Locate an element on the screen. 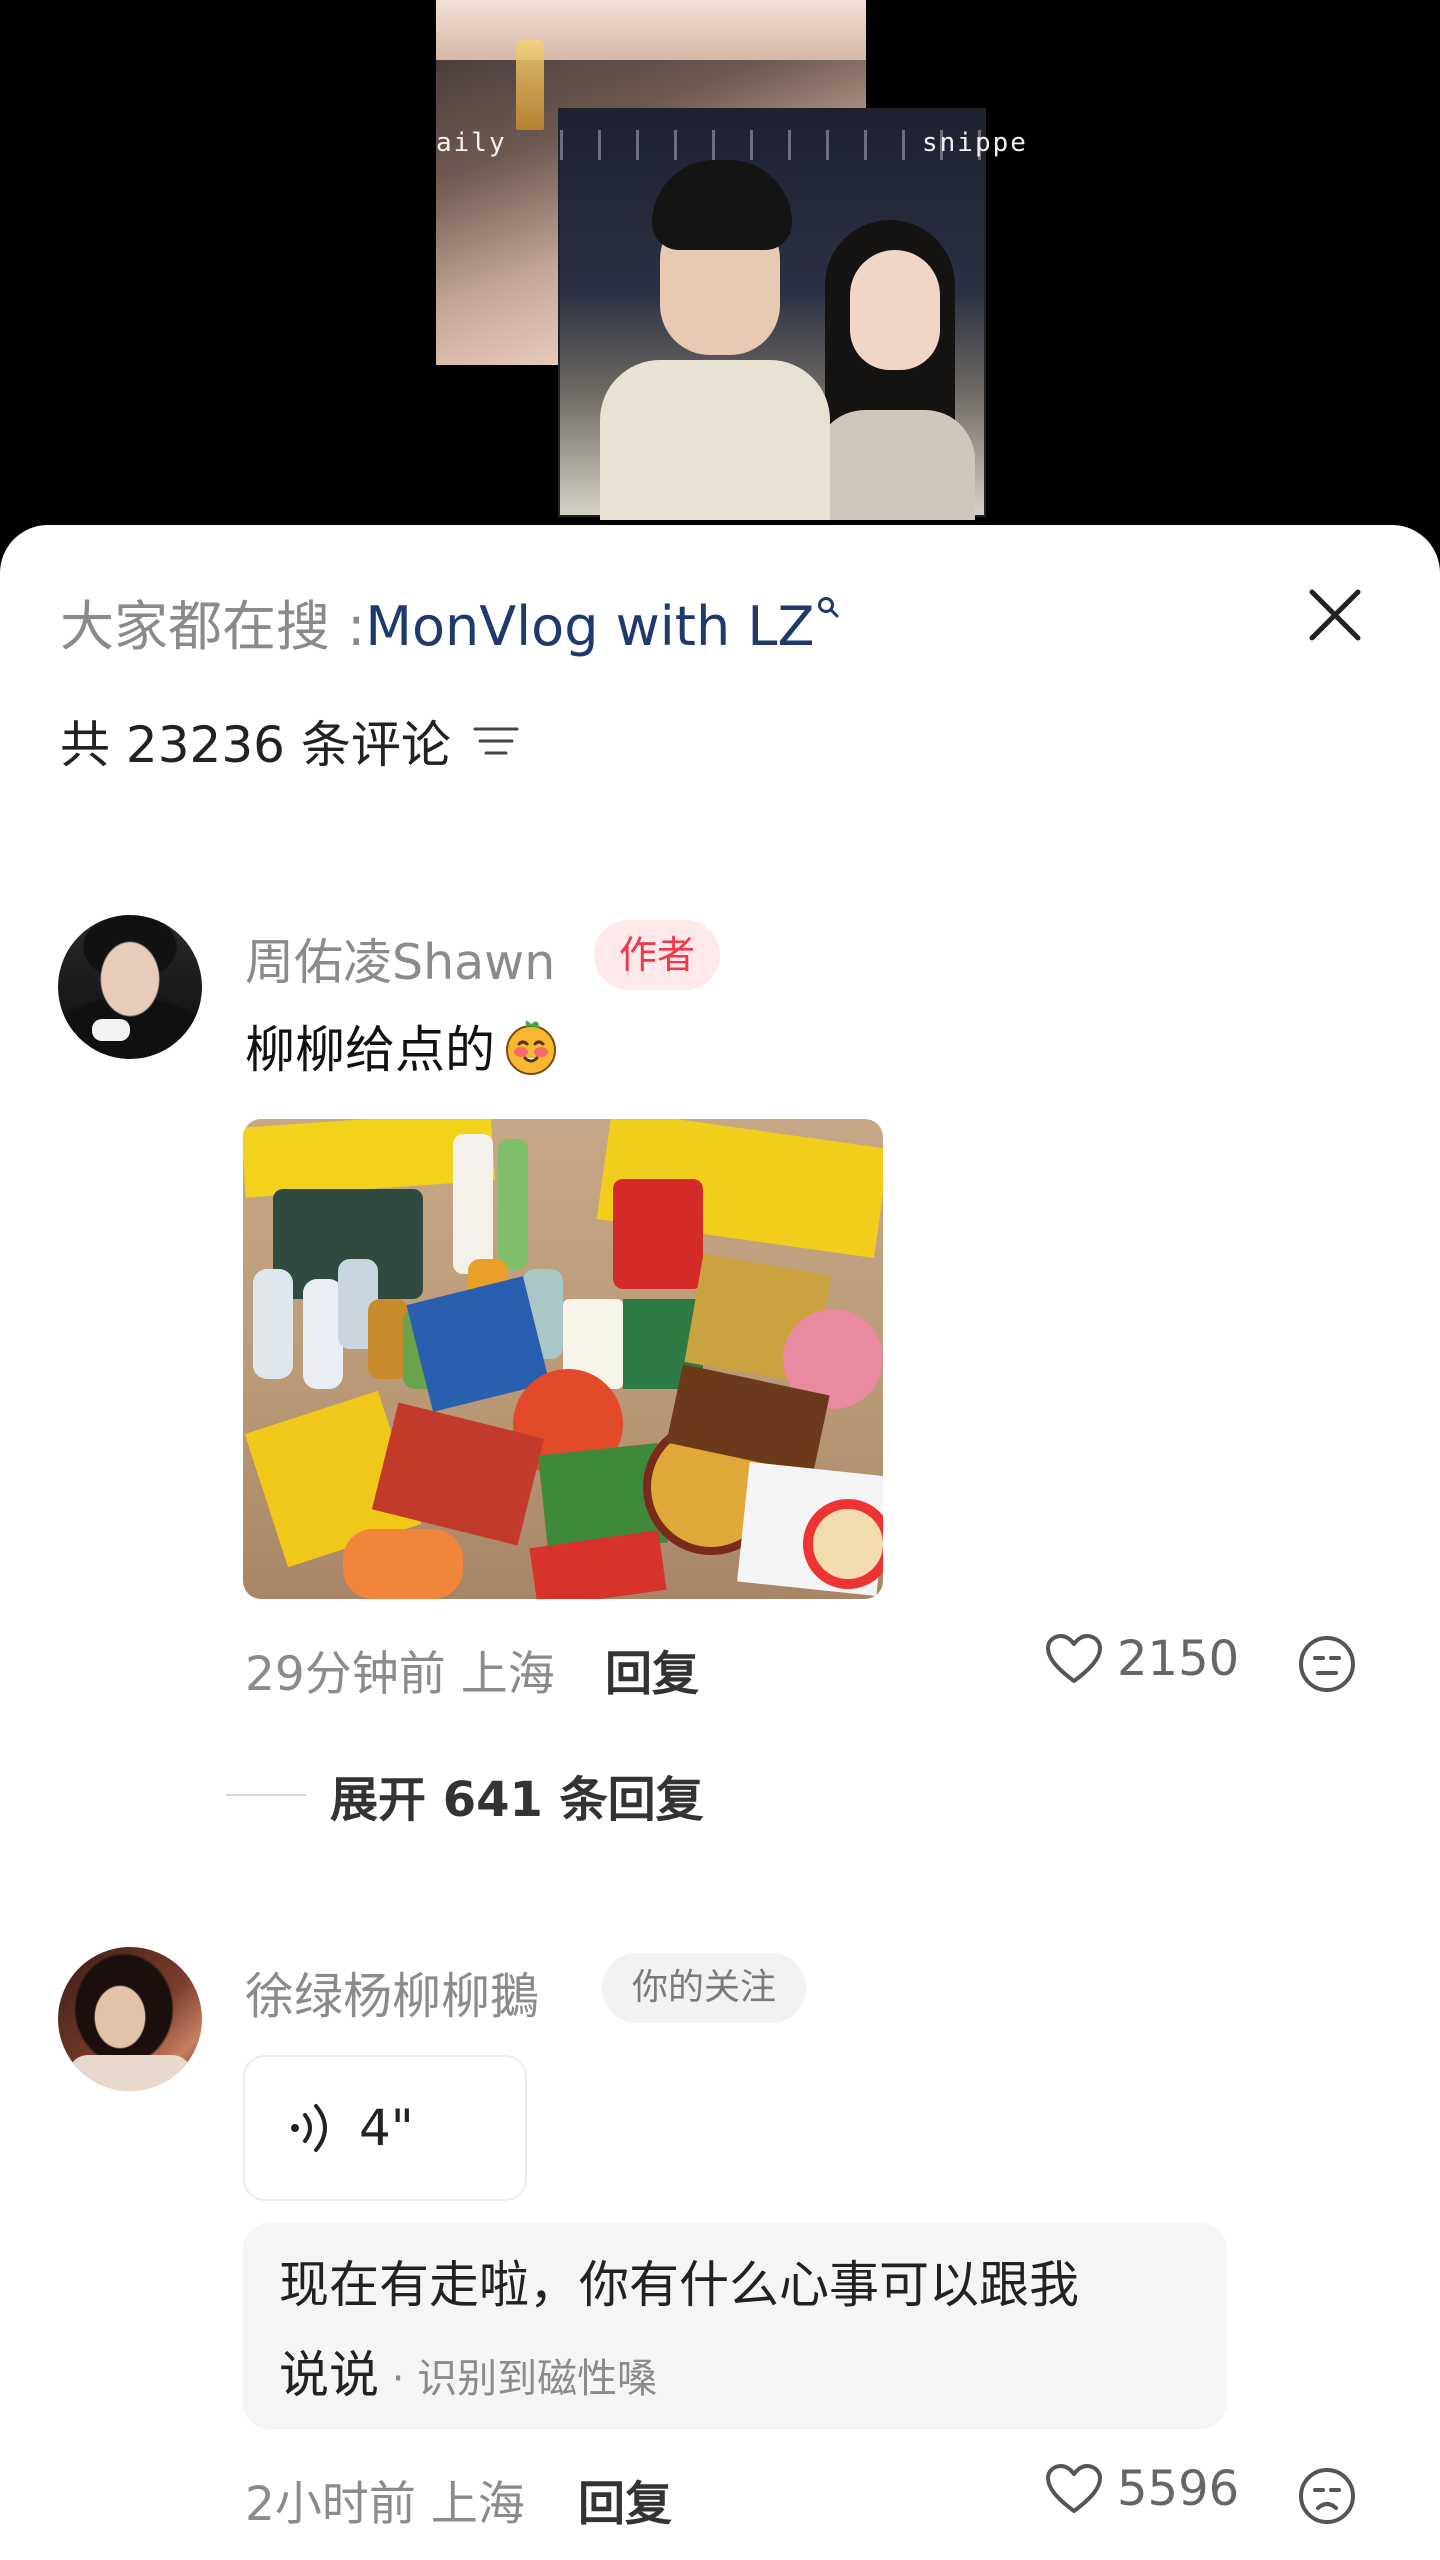 Image resolution: width=1440 pixels, height=2560 pixels. following-badge: 你的关注 is located at coordinates (704, 1988).